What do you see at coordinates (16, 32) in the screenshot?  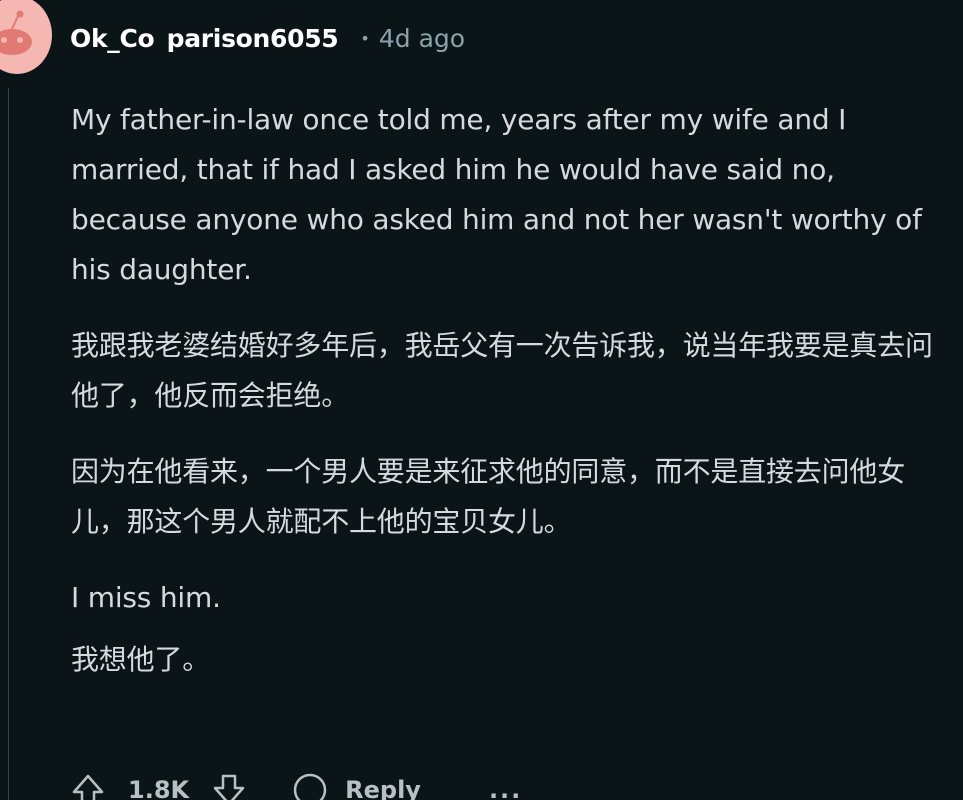 I see `snoo-avatar-icon` at bounding box center [16, 32].